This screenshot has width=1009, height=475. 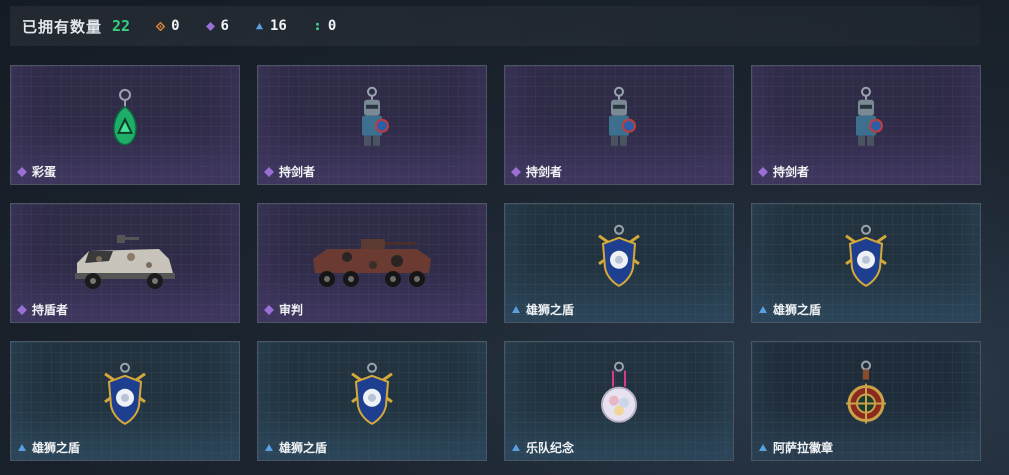 What do you see at coordinates (168, 26) in the screenshot?
I see `rarity-orange-count: 0` at bounding box center [168, 26].